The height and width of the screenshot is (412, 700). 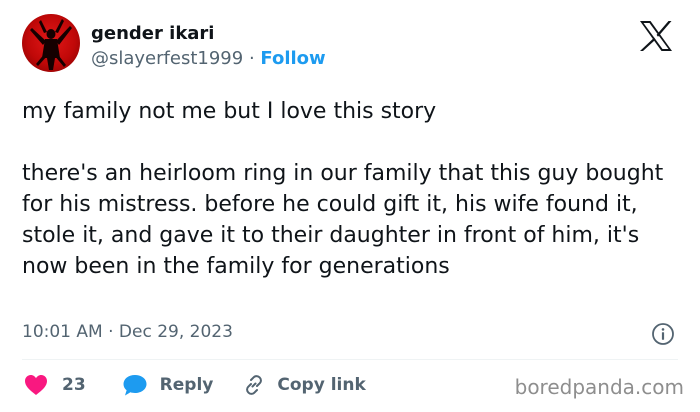 I want to click on speech-bubble-icon, so click(x=135, y=385).